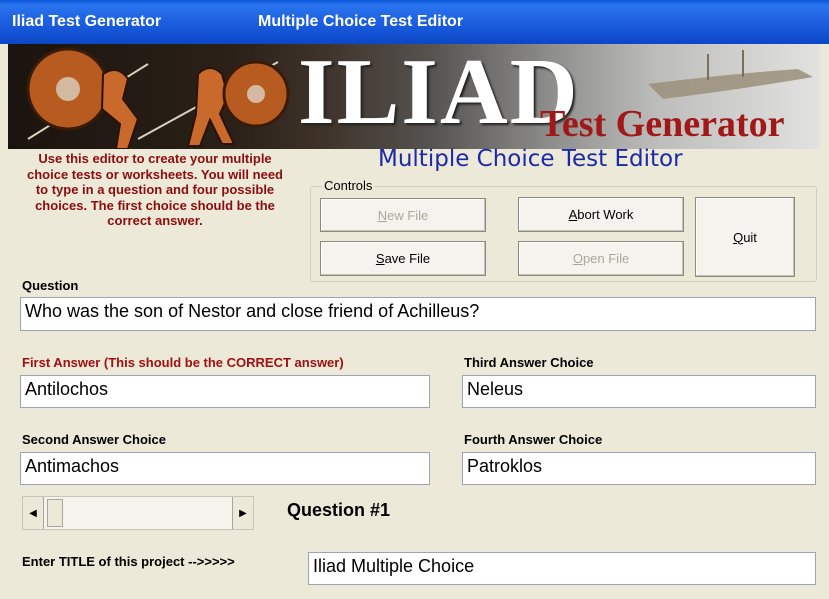  Describe the element at coordinates (573, 214) in the screenshot. I see `abort-work-mnemonic: A` at that location.